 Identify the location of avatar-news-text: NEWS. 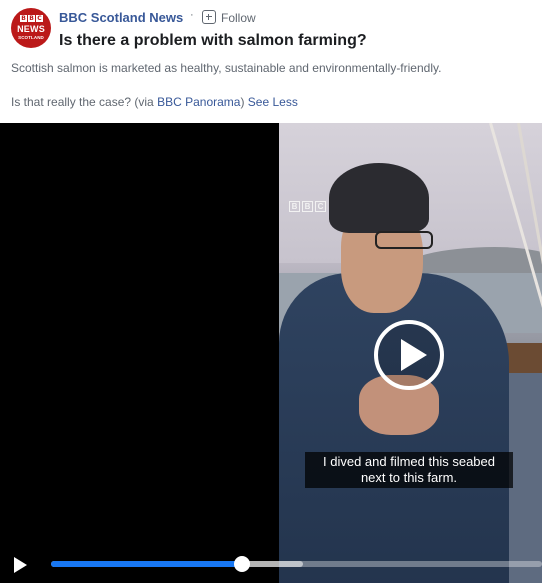
(31, 29).